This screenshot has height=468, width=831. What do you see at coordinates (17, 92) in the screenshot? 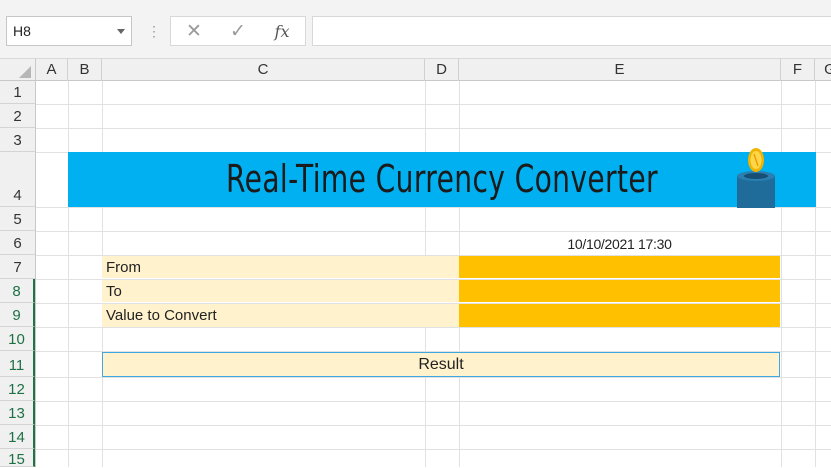
I see `row-header-1: 1` at bounding box center [17, 92].